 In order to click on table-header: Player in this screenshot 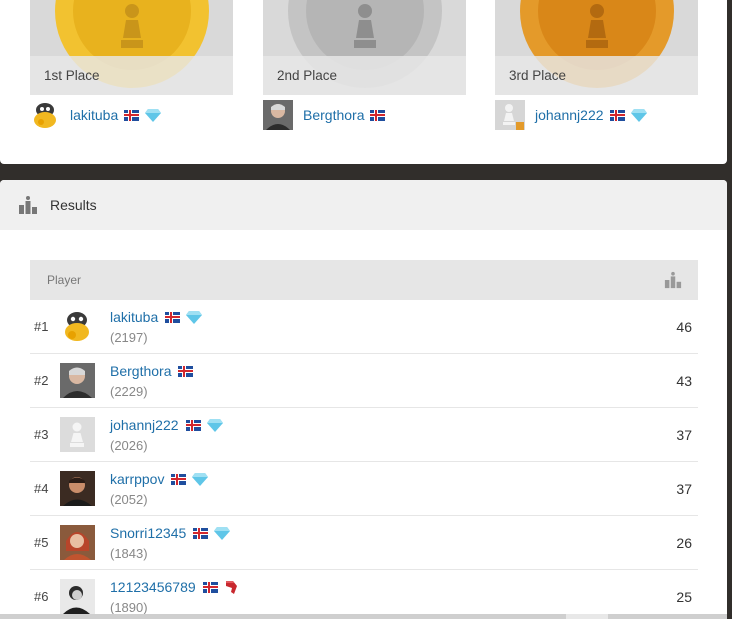, I will do `click(364, 280)`.